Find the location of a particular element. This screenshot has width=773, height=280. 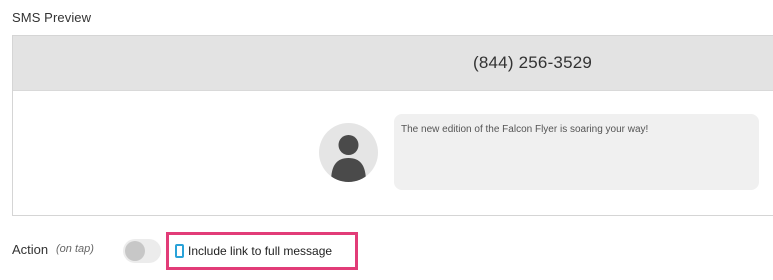

user-avatar-icon is located at coordinates (348, 152).